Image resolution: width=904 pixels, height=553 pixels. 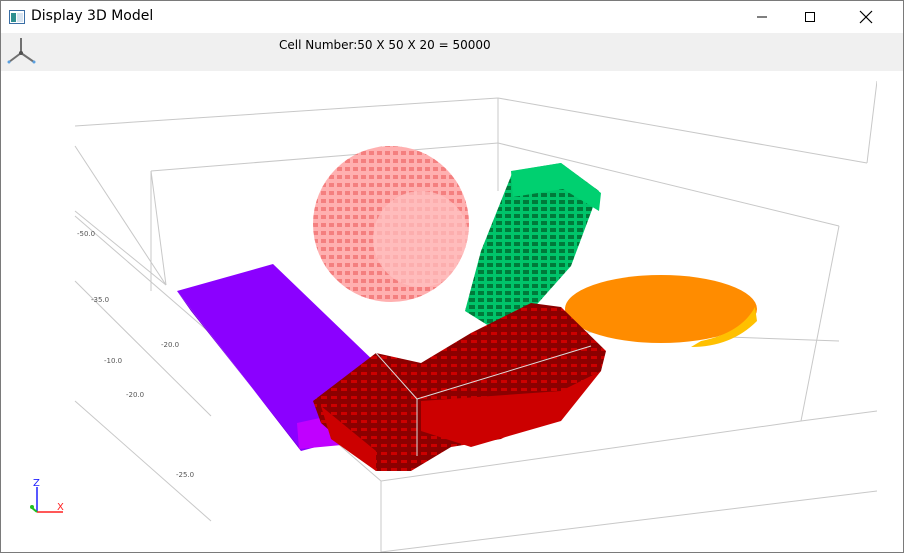 I want to click on tick-label: -35.0, so click(x=100, y=300).